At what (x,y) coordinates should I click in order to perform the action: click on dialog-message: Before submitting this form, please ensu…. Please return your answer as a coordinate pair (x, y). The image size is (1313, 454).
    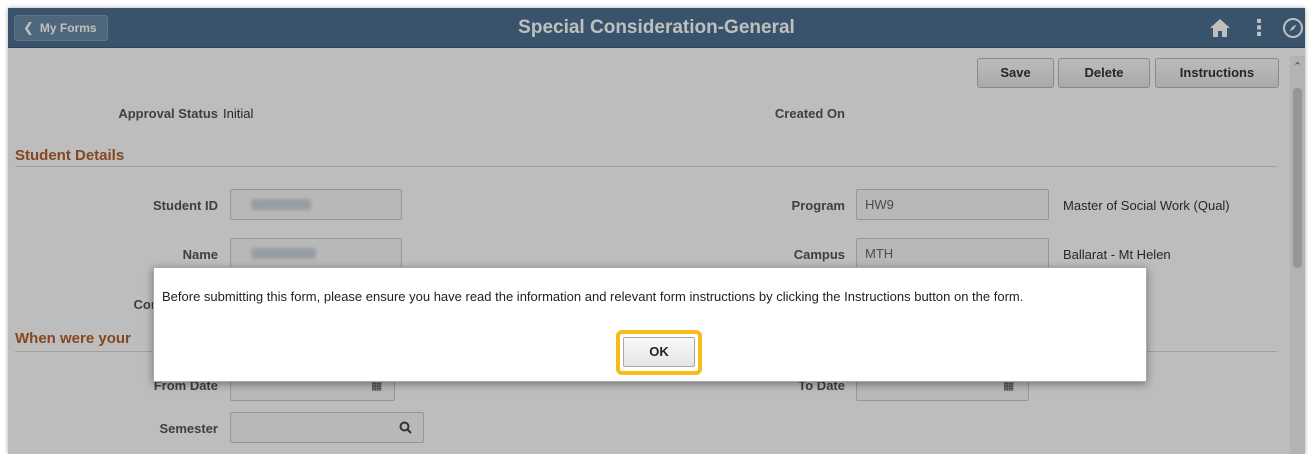
    Looking at the image, I should click on (593, 296).